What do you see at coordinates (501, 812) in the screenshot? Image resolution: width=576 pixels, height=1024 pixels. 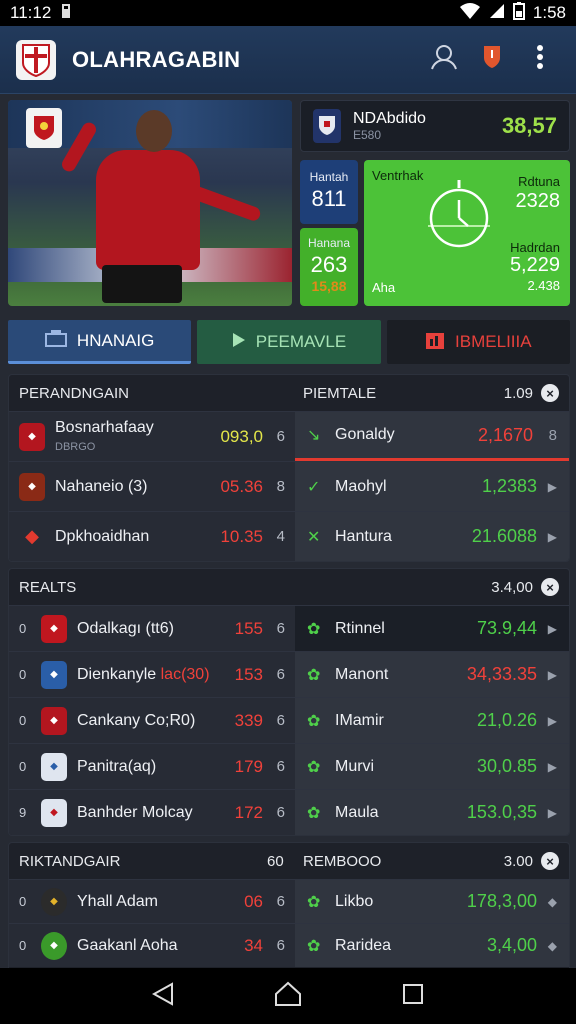 I see `right-value: 153.0,35` at bounding box center [501, 812].